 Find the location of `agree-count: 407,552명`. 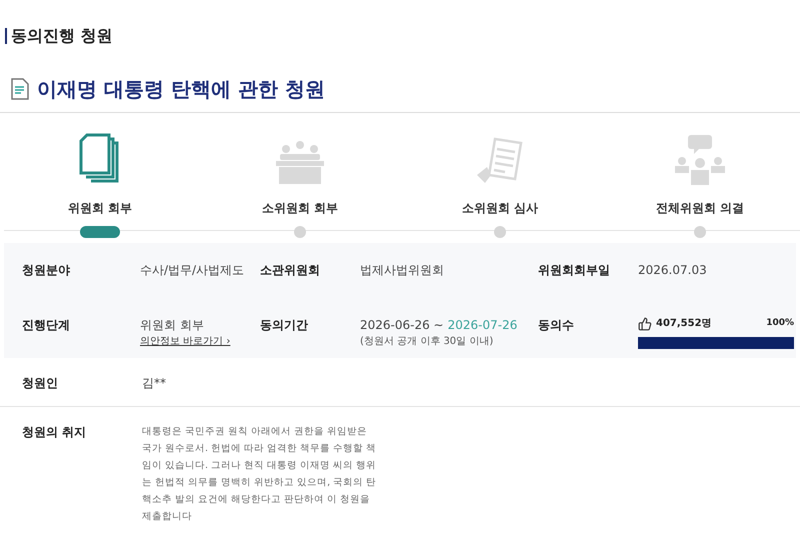

agree-count: 407,552명 is located at coordinates (684, 324).